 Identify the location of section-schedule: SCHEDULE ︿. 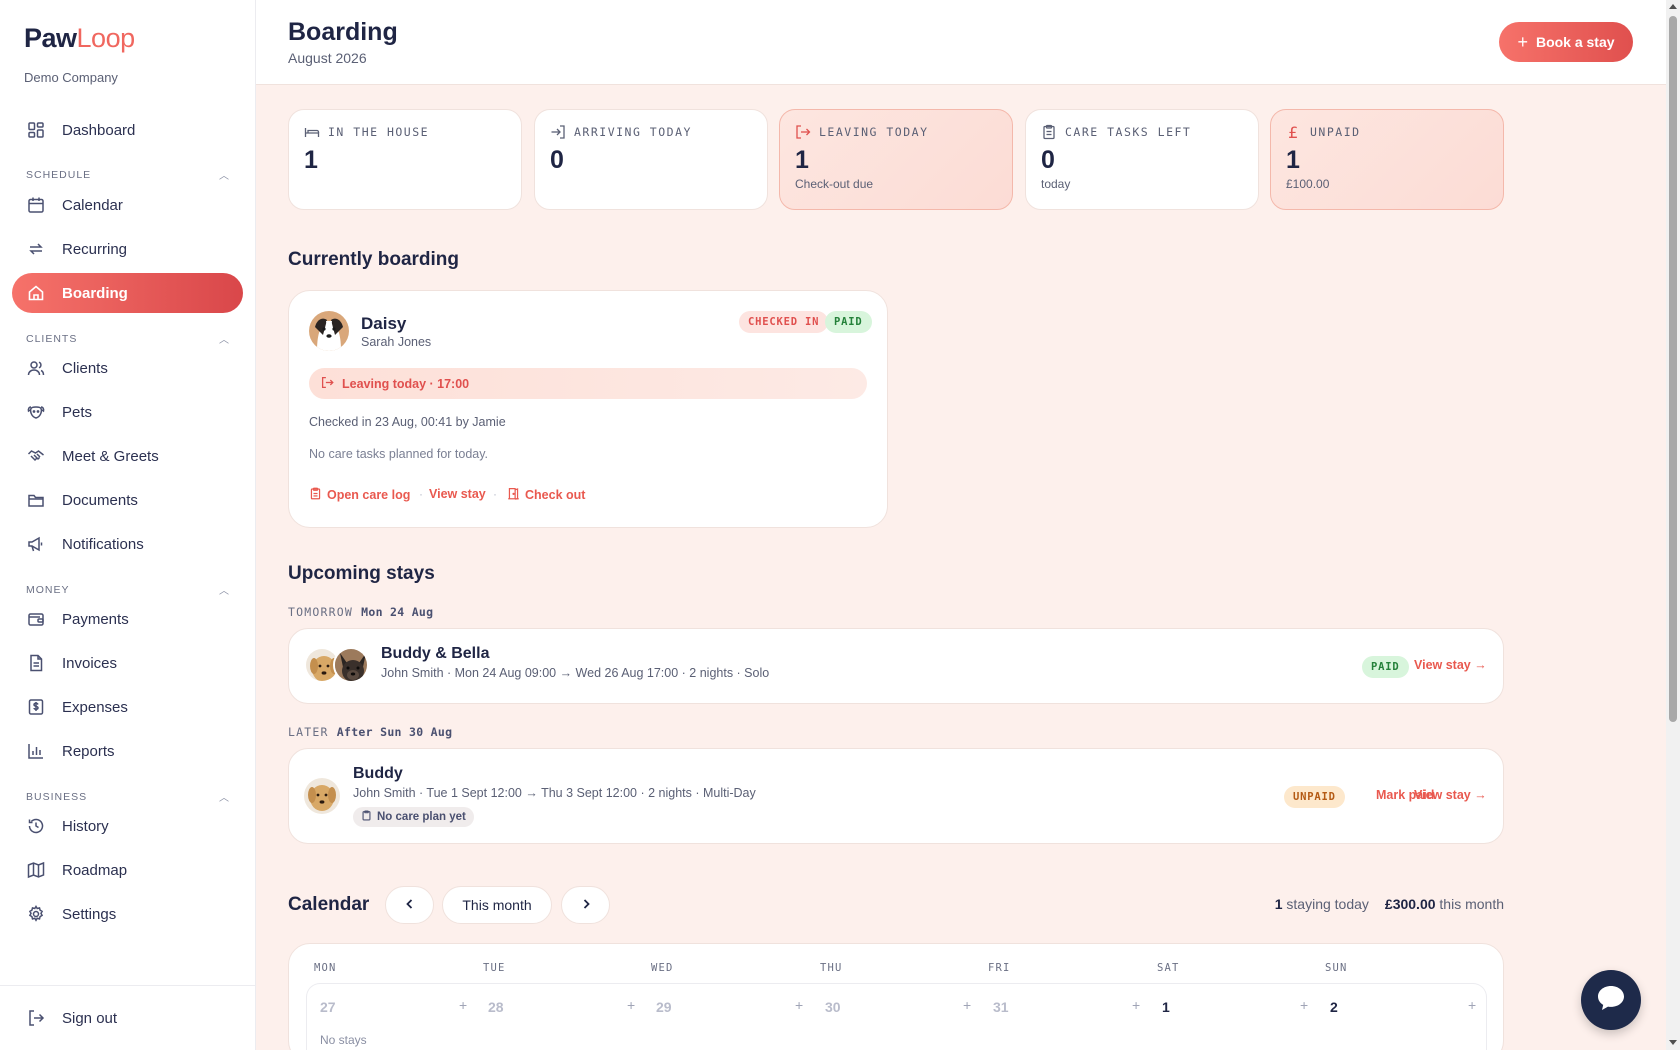
(128, 175).